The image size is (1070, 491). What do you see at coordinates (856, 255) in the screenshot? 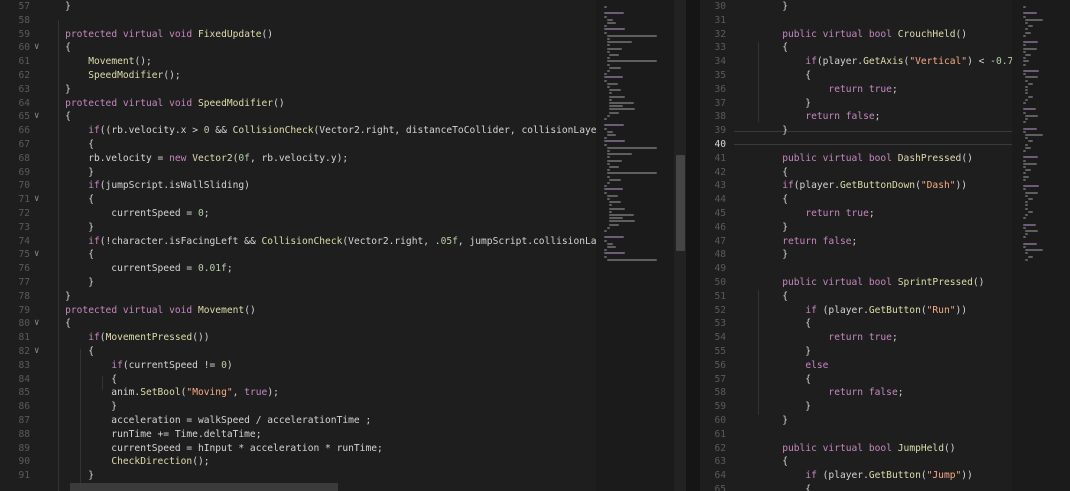
I see `code-line: 48 }` at bounding box center [856, 255].